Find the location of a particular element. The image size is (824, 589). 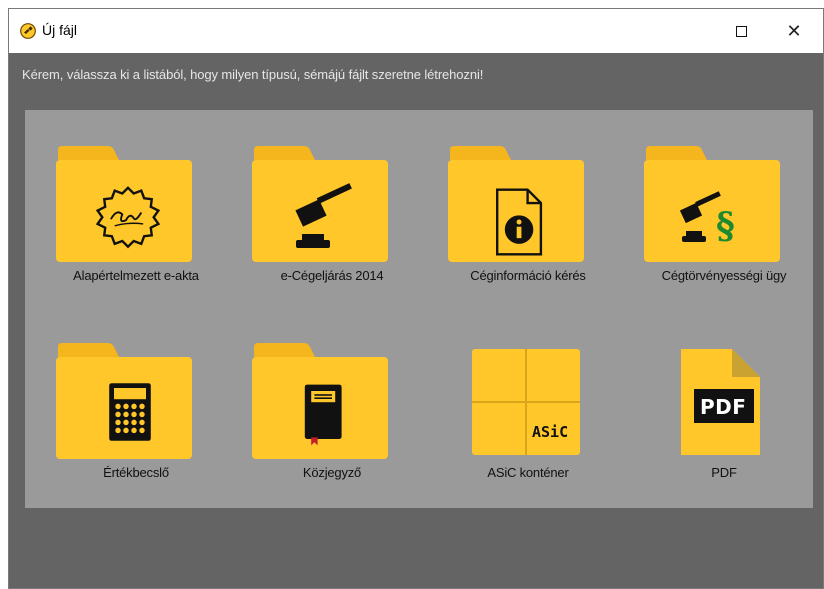

close-button: ✕ is located at coordinates (794, 31).